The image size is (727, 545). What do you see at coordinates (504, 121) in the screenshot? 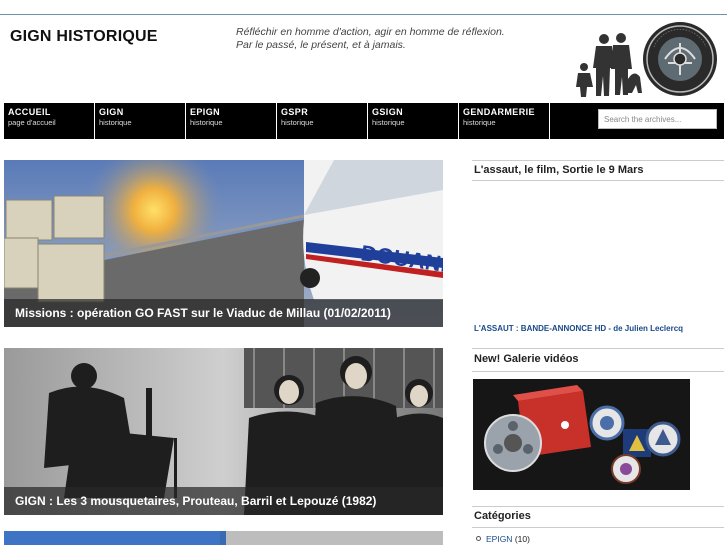
I see `nav-item-gendarmerie: GENDARMERIE historique` at bounding box center [504, 121].